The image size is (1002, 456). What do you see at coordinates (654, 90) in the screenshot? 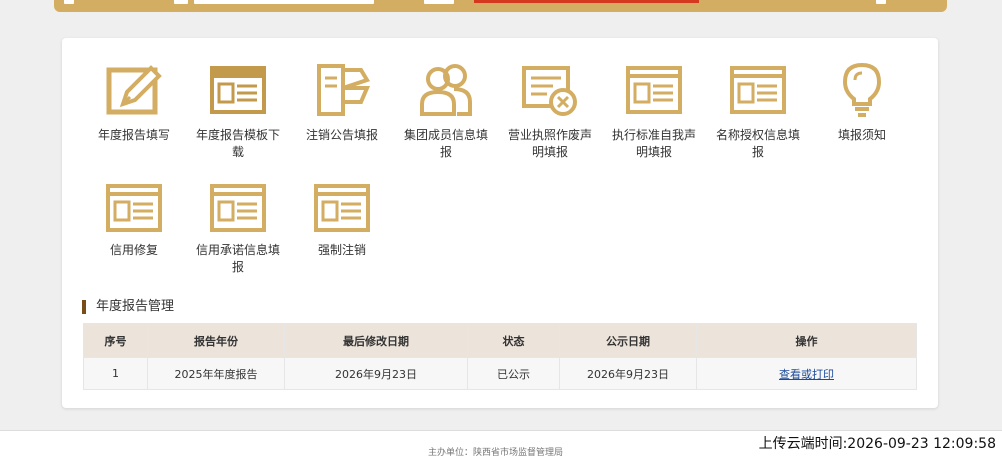
I see `standard-declaration-icon` at bounding box center [654, 90].